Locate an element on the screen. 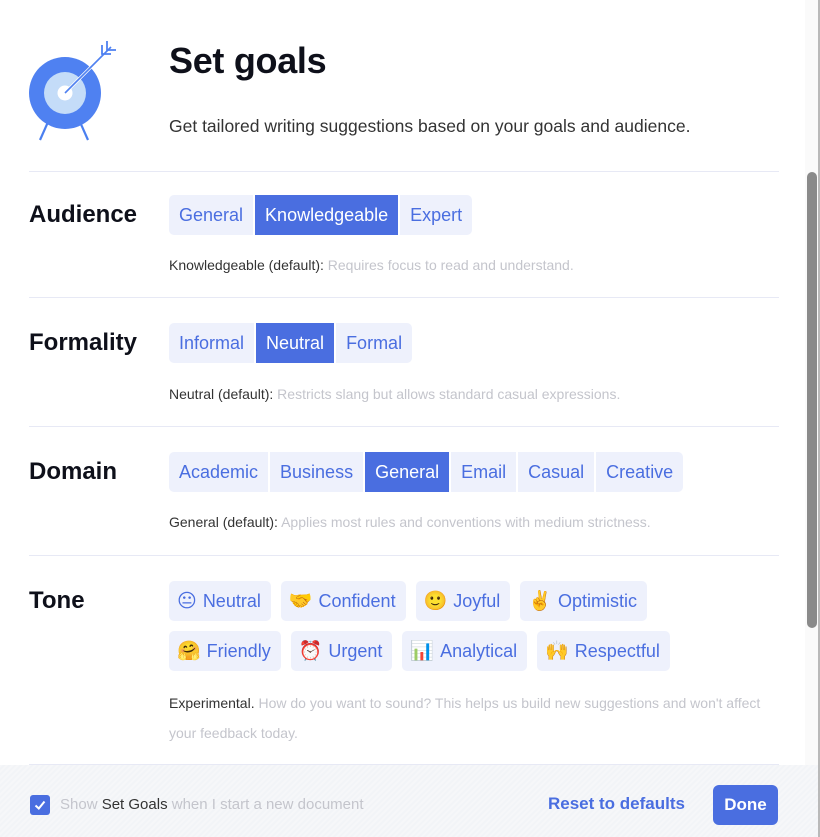 This screenshot has height=837, width=820. tone-chip-label: Neutral is located at coordinates (231, 601).